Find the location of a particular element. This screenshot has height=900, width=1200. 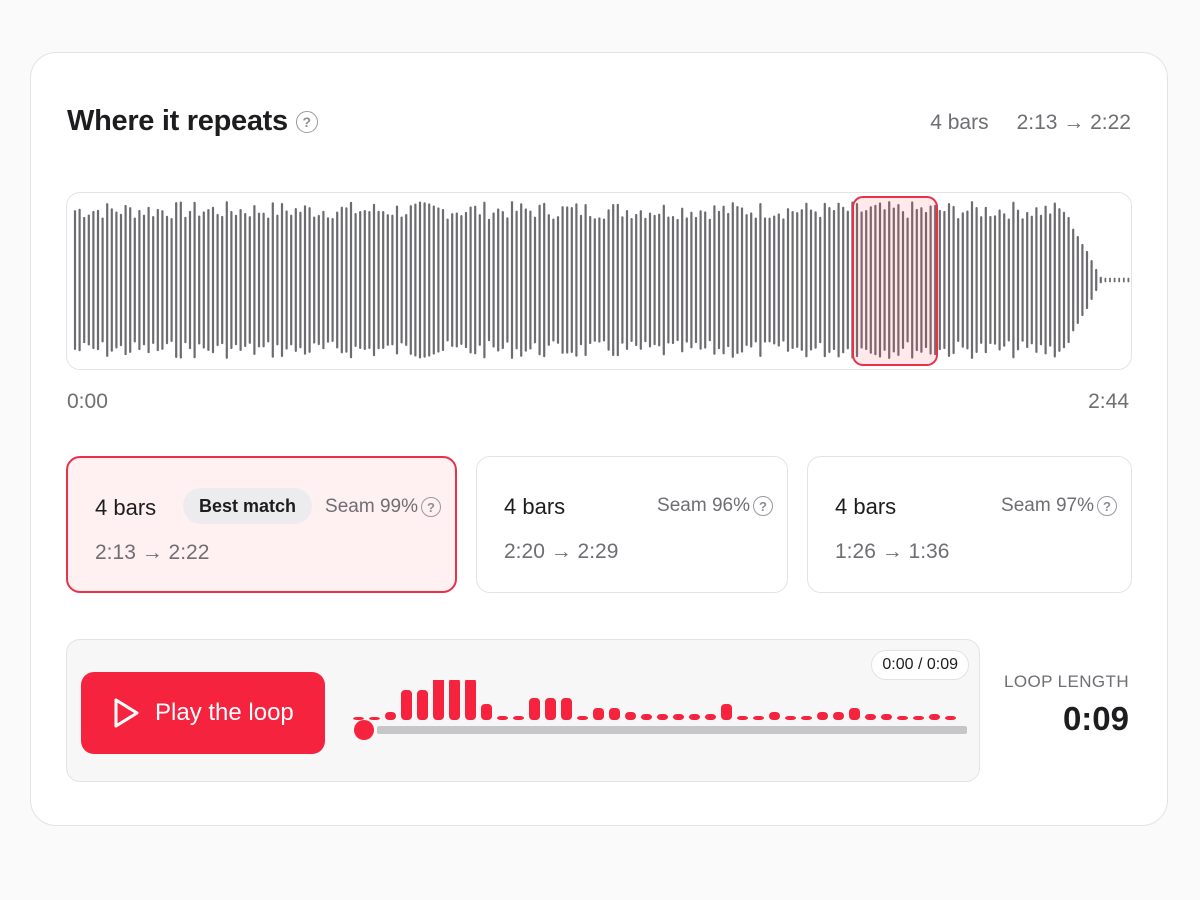

header-bars: 4 bars is located at coordinates (959, 122).